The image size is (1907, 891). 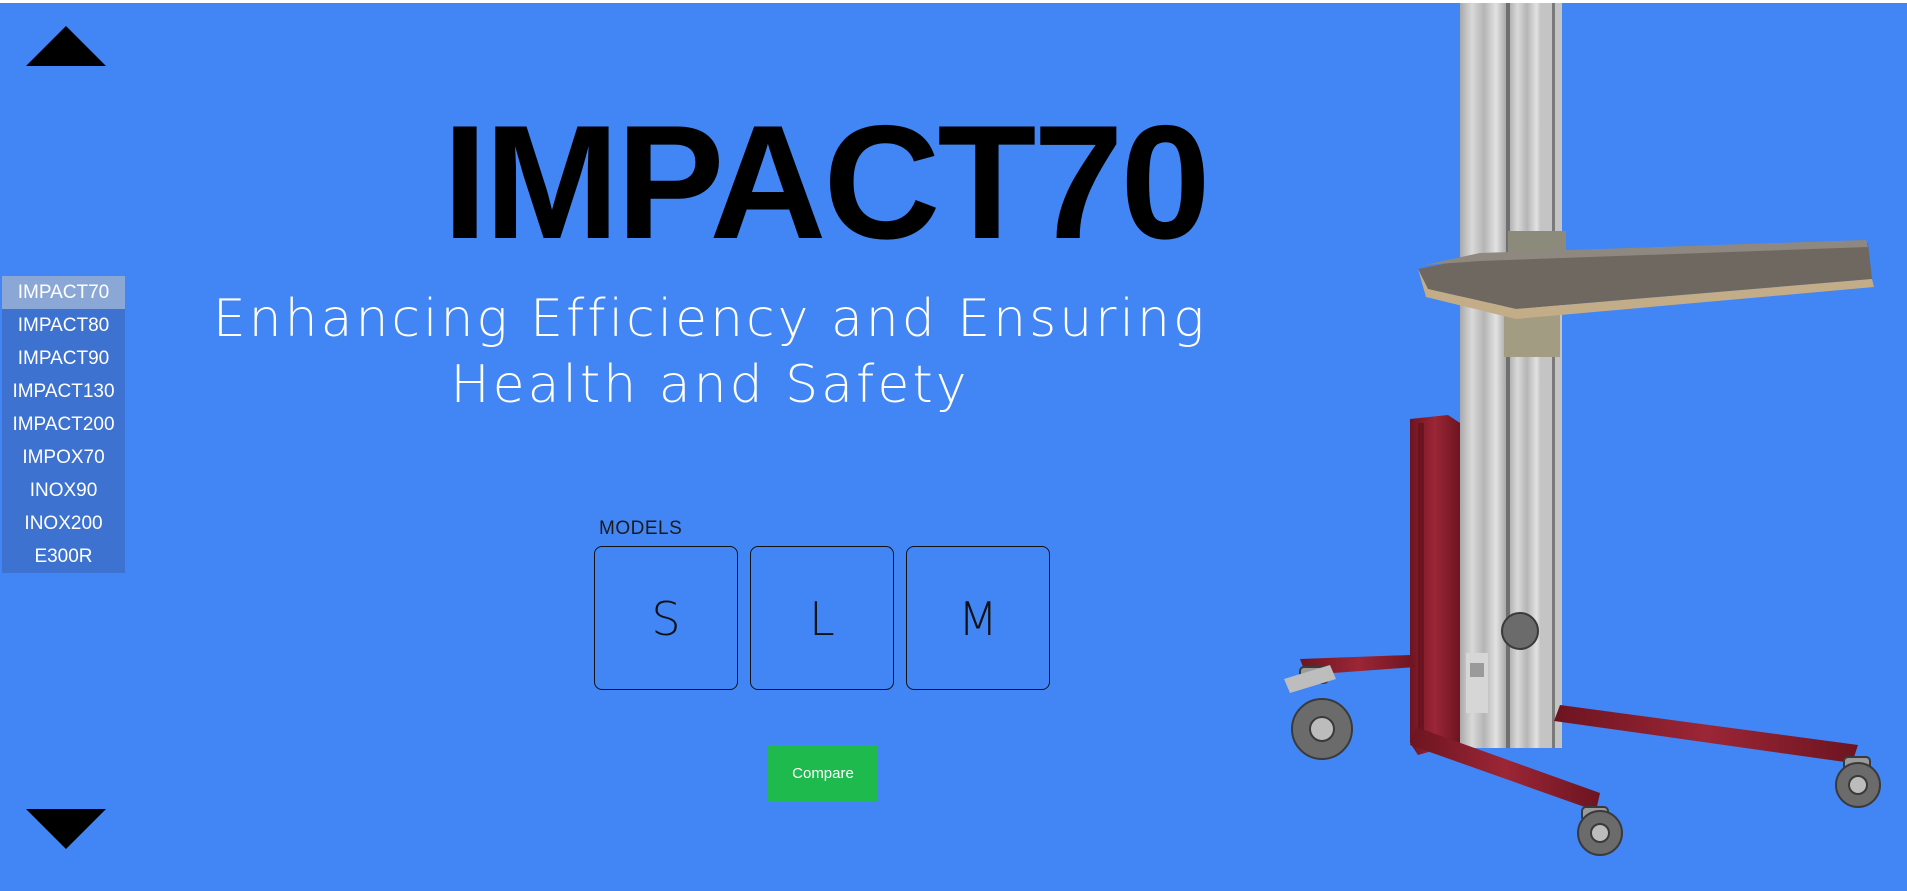 I want to click on sidebar-item-impact200: IMPACT200, so click(x=63, y=424).